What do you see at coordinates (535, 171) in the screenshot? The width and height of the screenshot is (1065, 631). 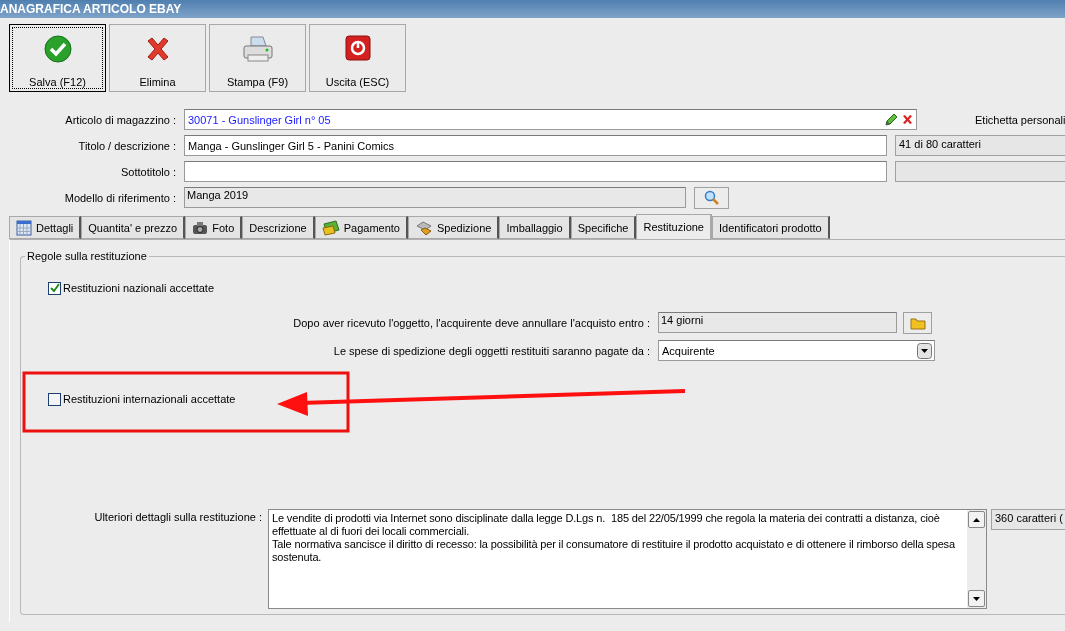 I see `subtitle-field` at bounding box center [535, 171].